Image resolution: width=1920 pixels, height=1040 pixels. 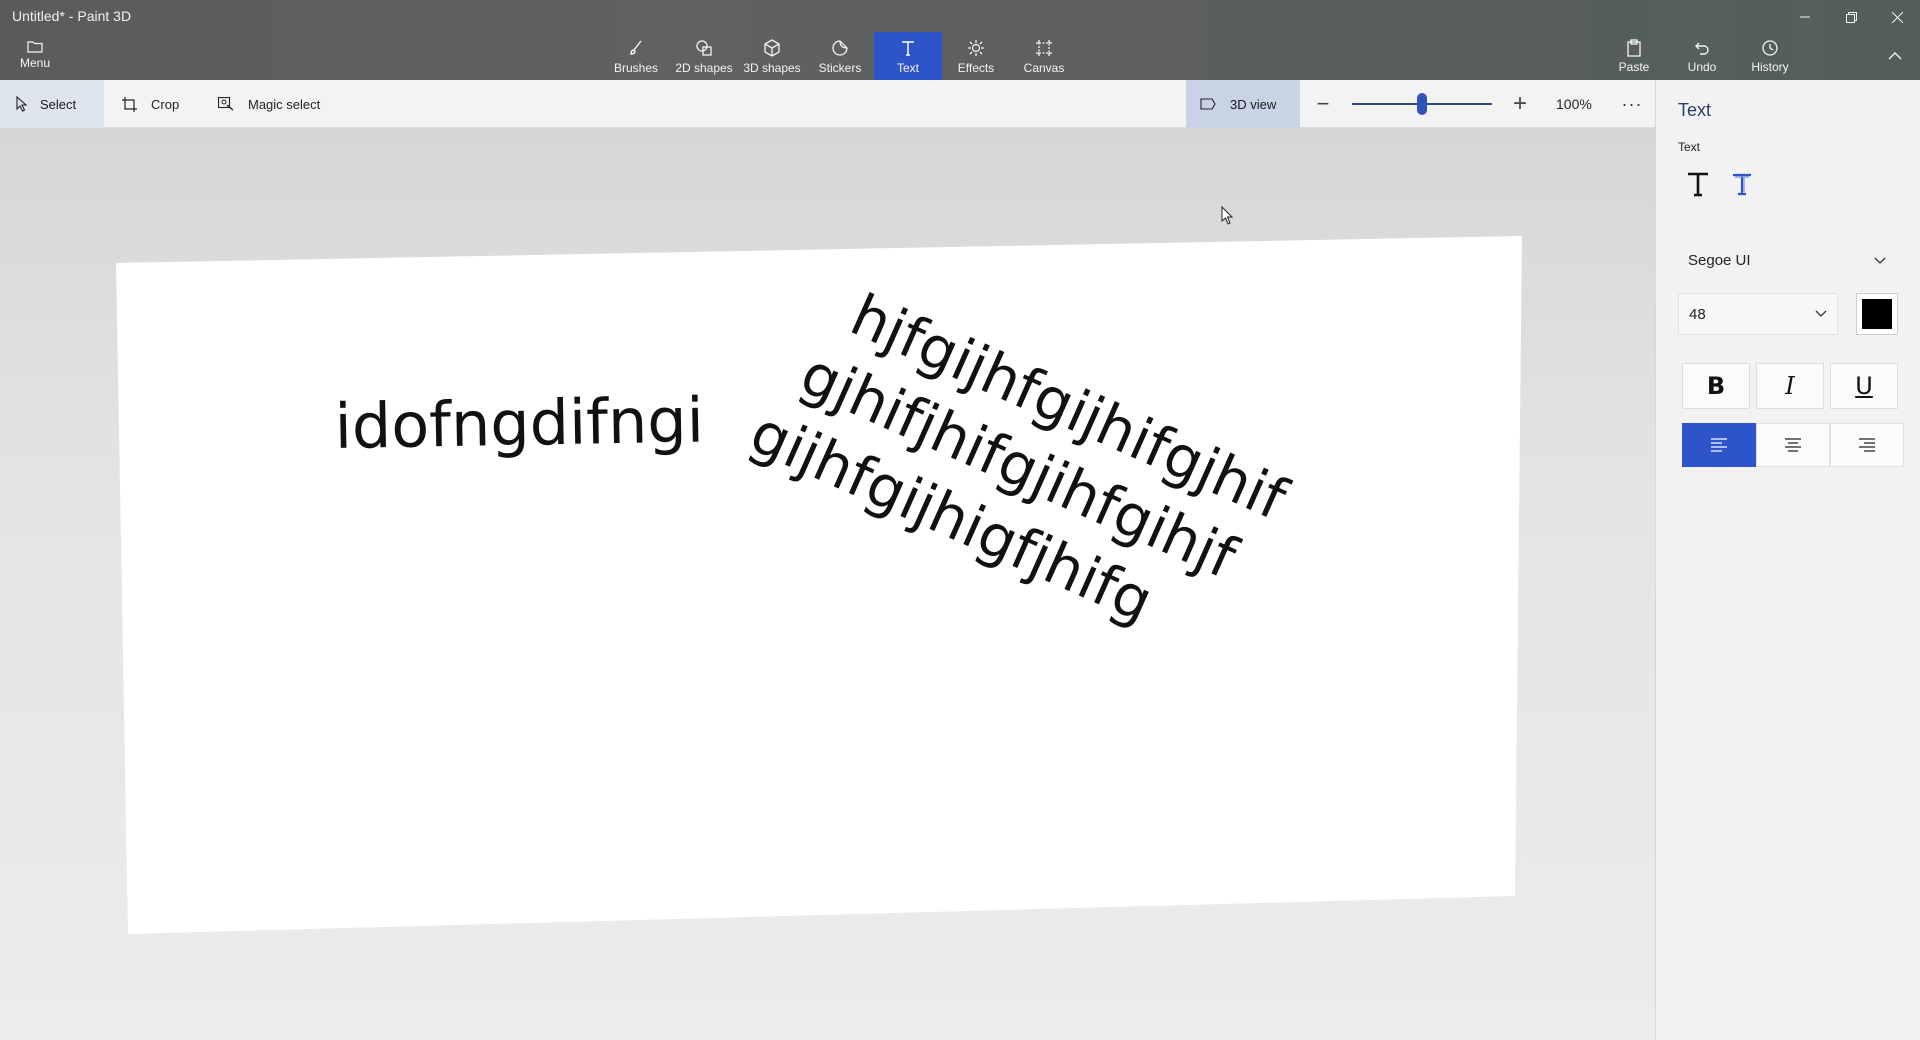 What do you see at coordinates (772, 47) in the screenshot?
I see `3d-shapes-icon` at bounding box center [772, 47].